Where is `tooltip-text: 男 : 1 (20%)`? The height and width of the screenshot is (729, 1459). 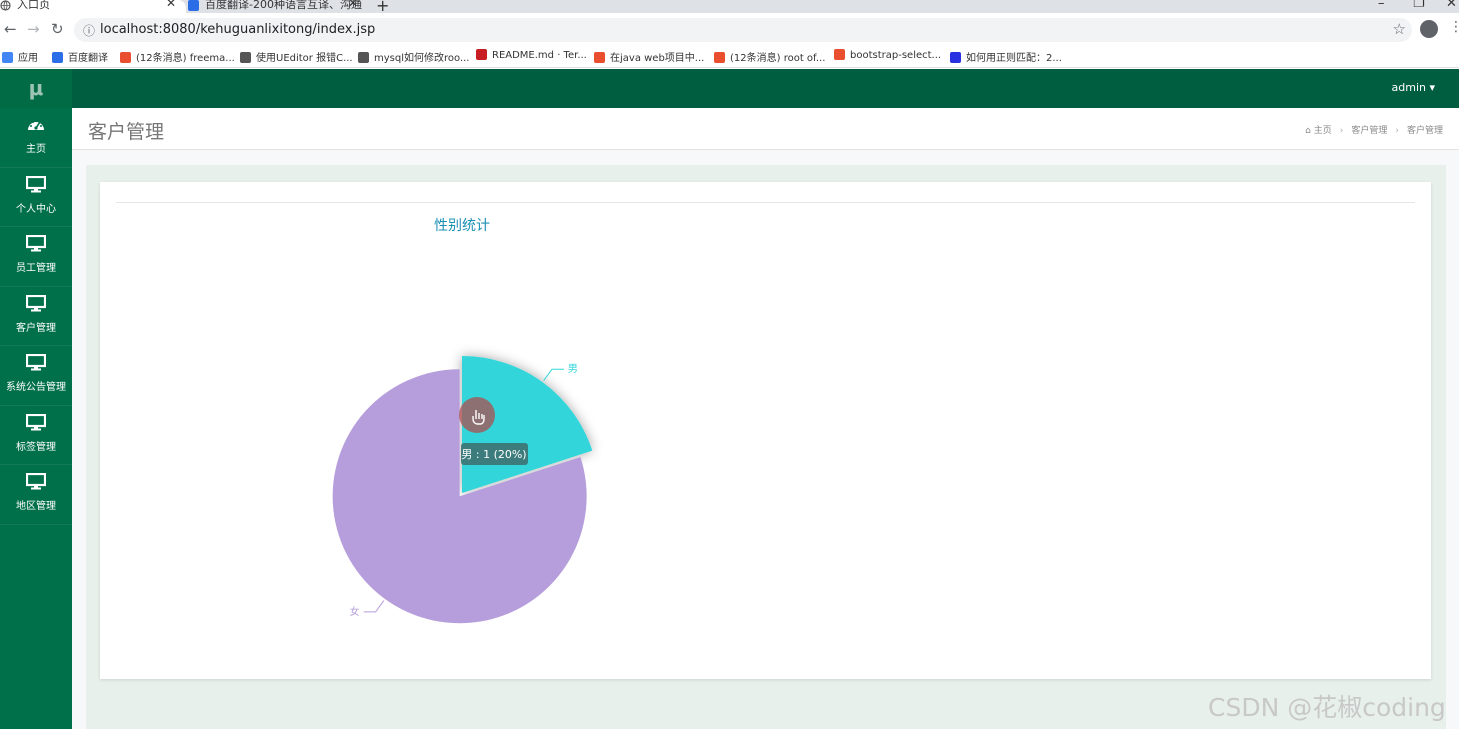 tooltip-text: 男 : 1 (20%) is located at coordinates (493, 454).